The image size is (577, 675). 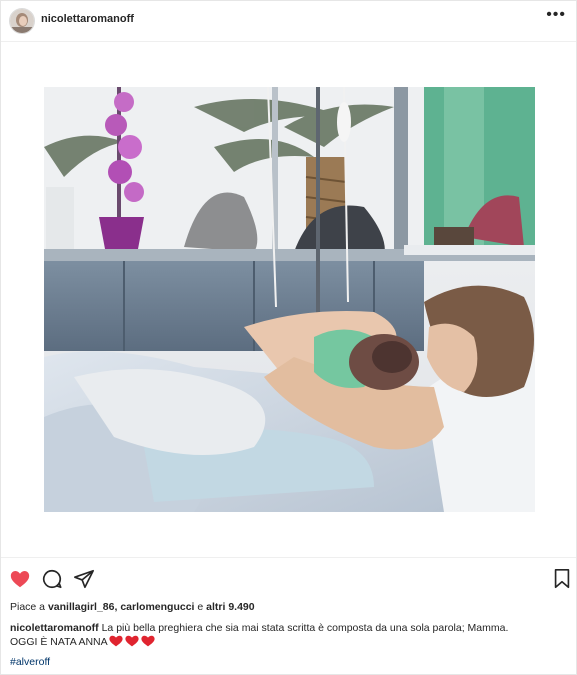 What do you see at coordinates (87, 19) in the screenshot?
I see `post-username: nicolettaromanoff` at bounding box center [87, 19].